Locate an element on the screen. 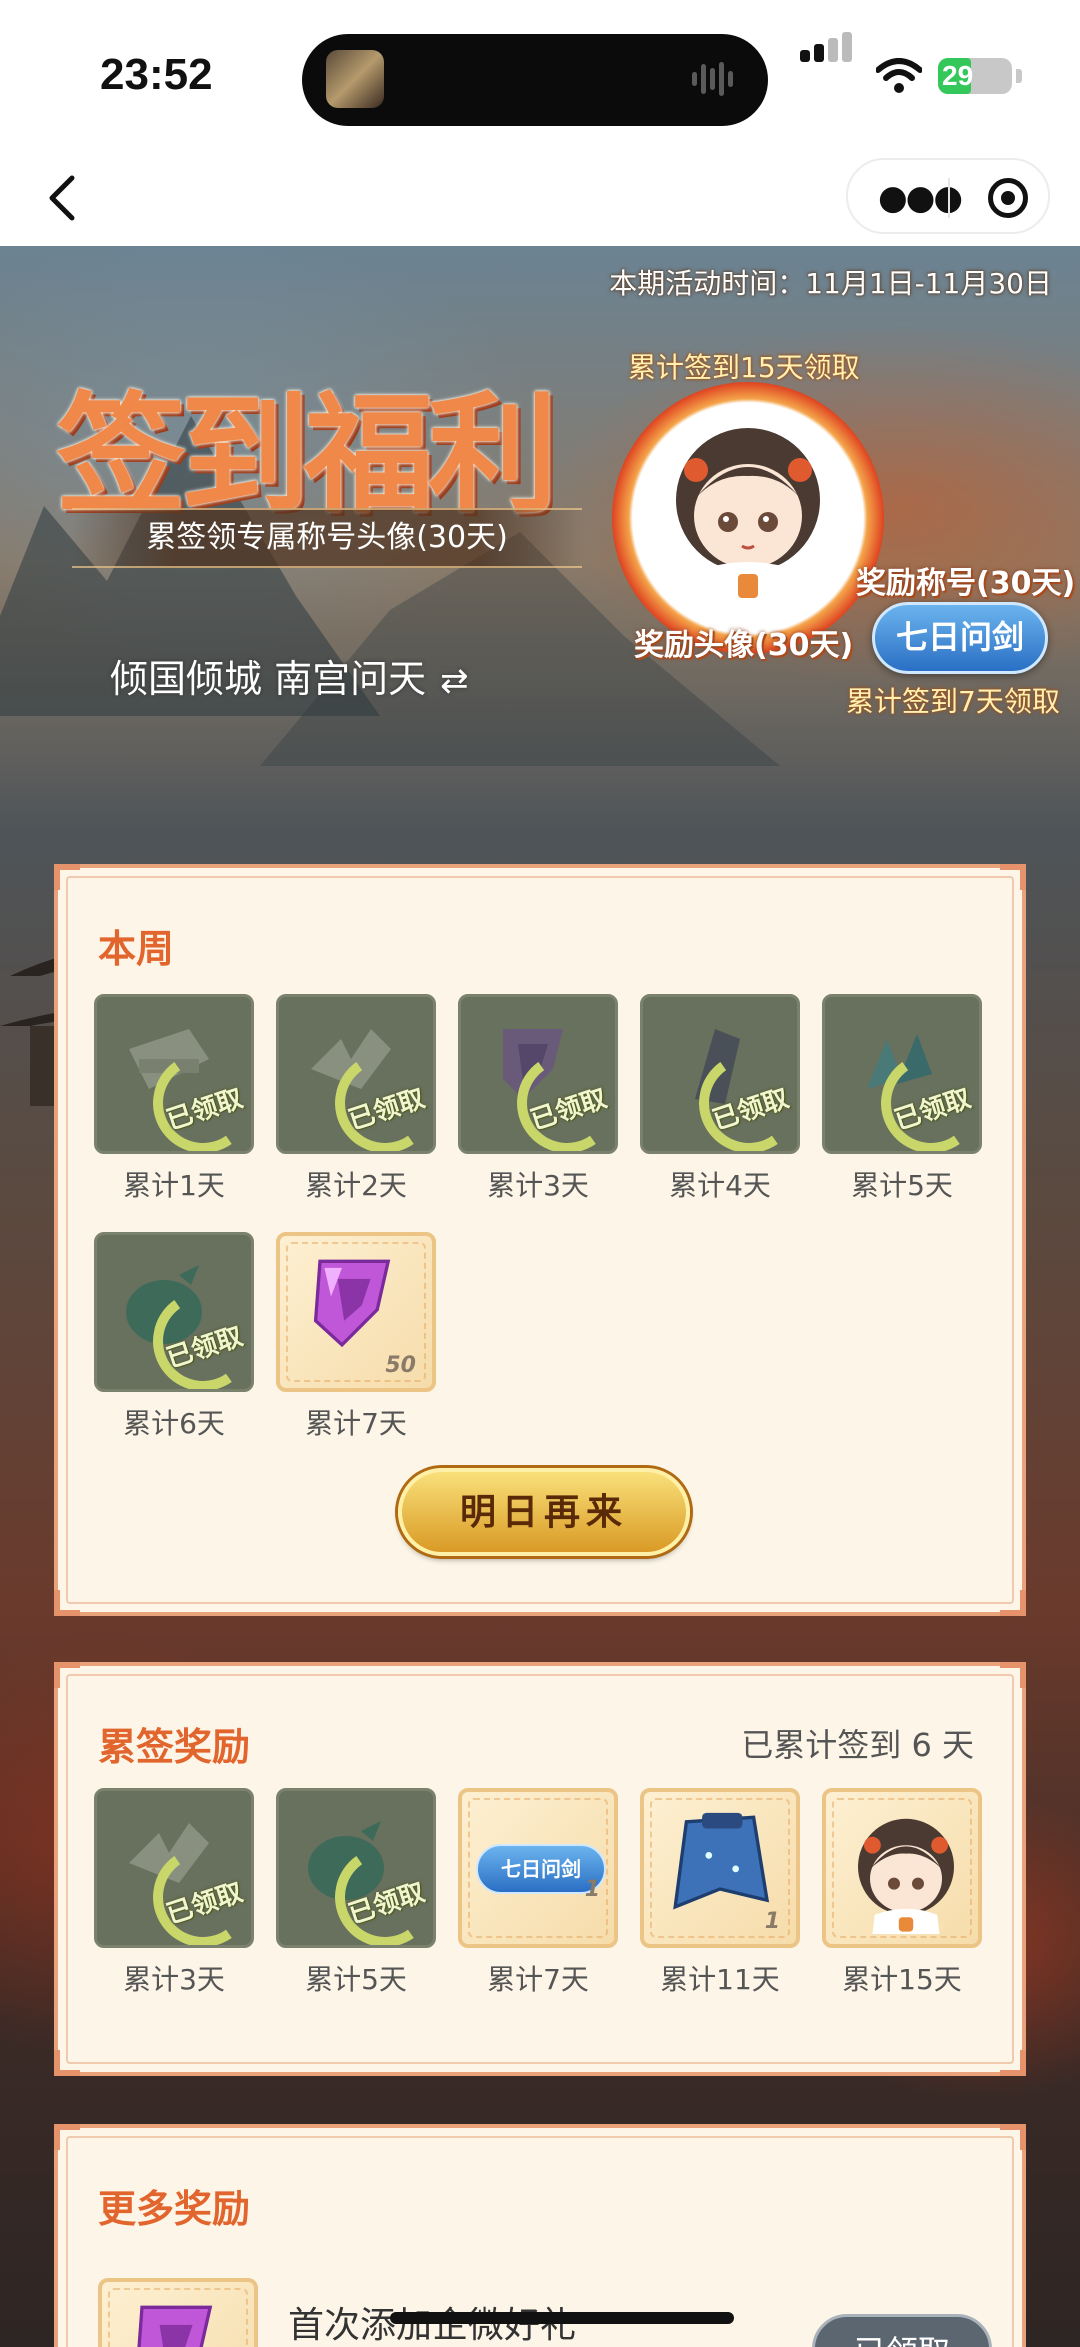  avatar-girl-icon is located at coordinates (906, 1876).